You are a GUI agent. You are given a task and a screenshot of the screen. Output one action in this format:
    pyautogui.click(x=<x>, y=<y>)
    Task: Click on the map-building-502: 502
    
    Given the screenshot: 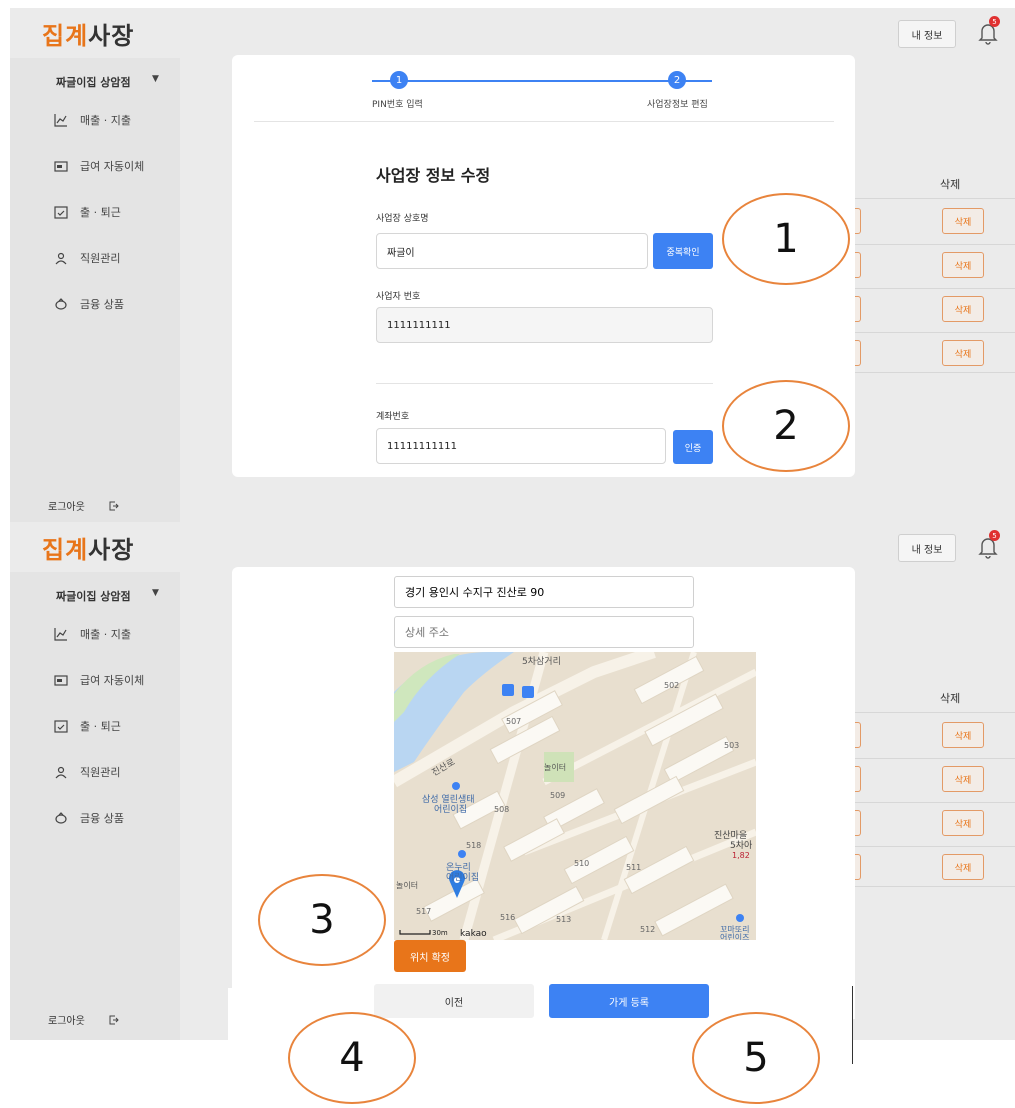 What is the action you would take?
    pyautogui.click(x=671, y=685)
    